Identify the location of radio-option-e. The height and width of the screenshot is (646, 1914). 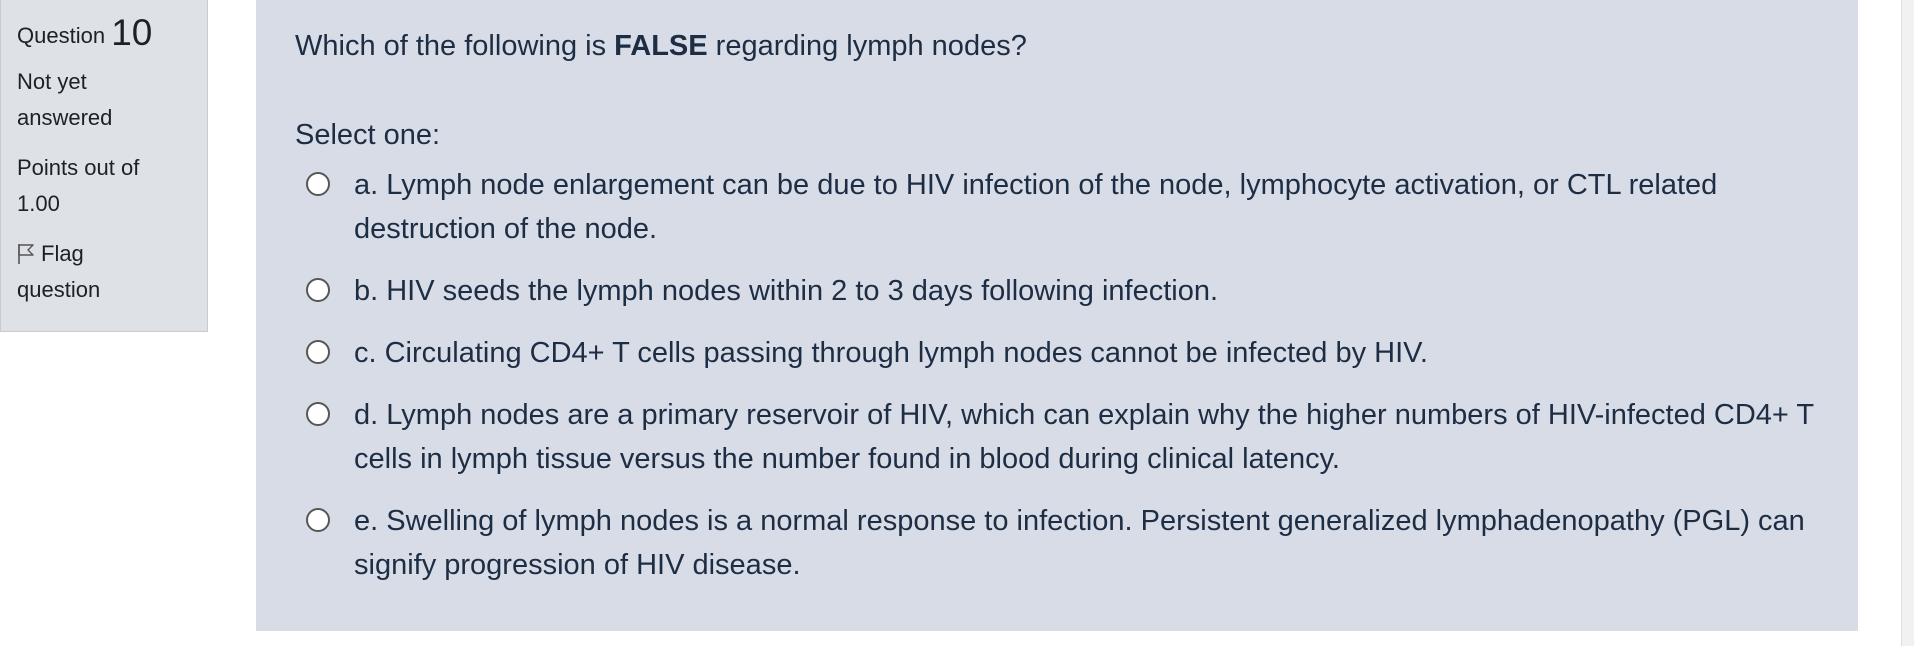
(318, 520).